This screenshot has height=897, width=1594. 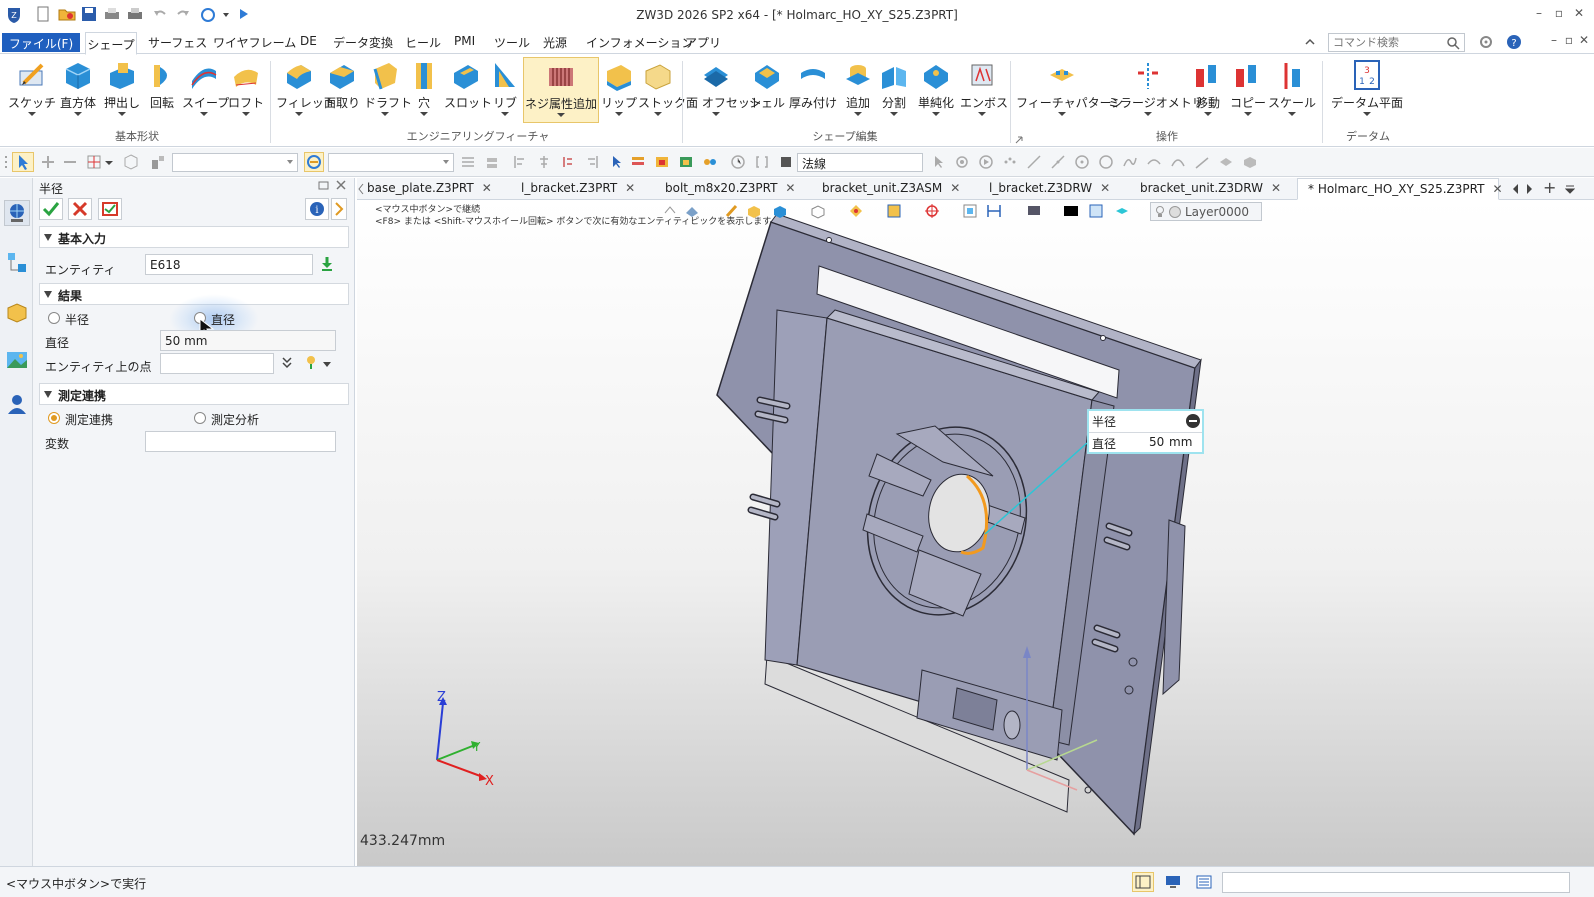 I want to click on lip-button: リップ, so click(x=619, y=90).